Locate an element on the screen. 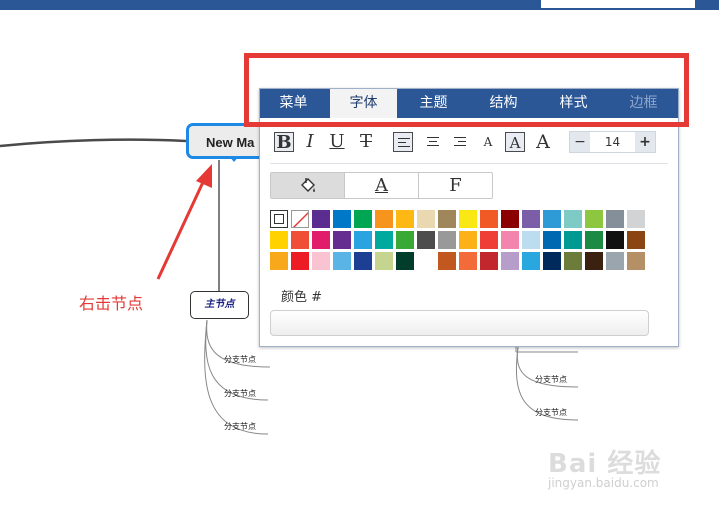 The image size is (719, 505). annotation-arrowhead is located at coordinates (204, 176).